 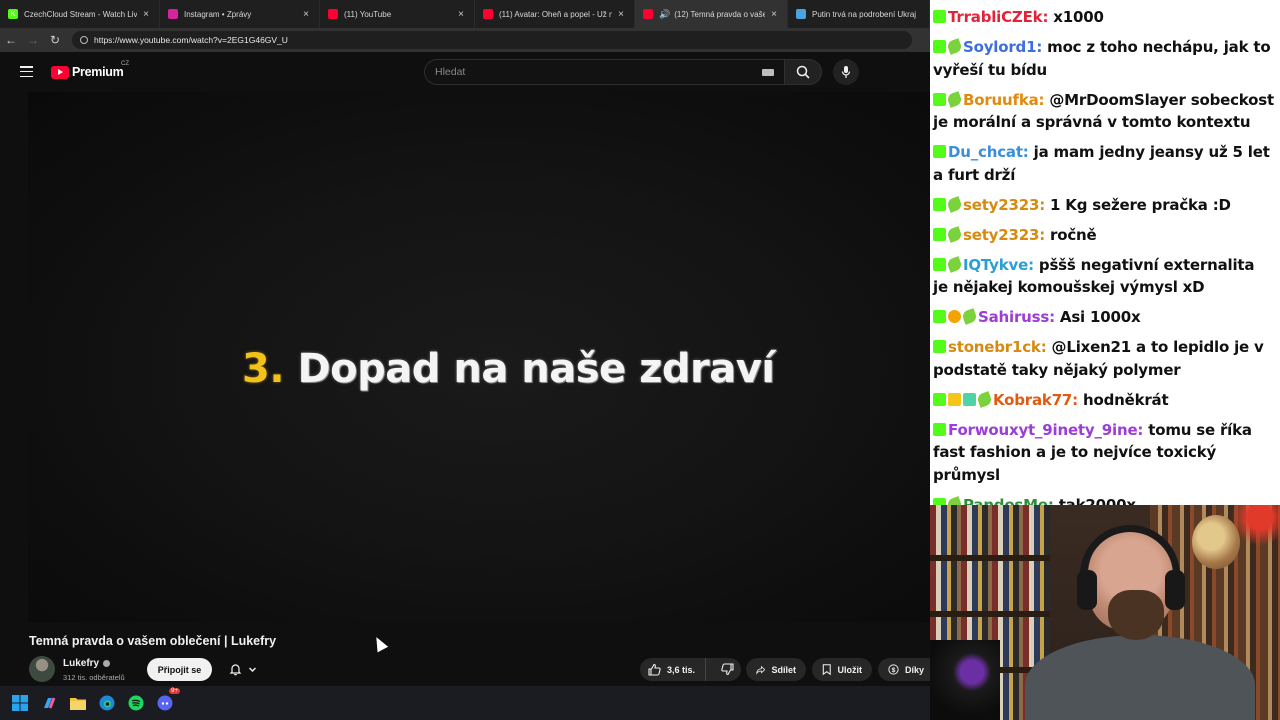 I want to click on back-button: ←, so click(x=11, y=40).